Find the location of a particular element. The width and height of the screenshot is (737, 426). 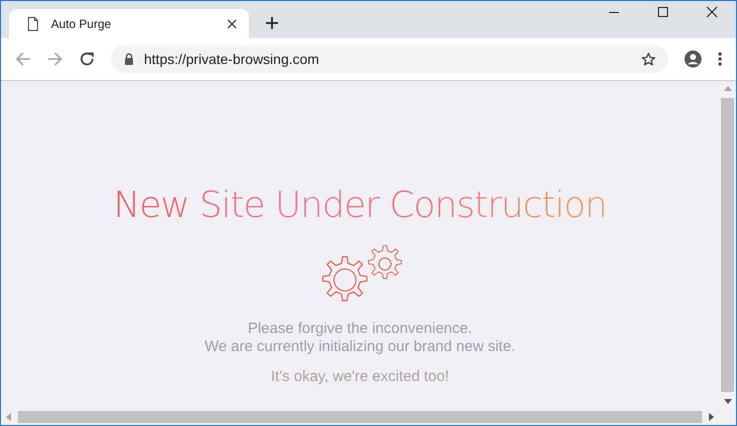

close-icon is located at coordinates (712, 12).